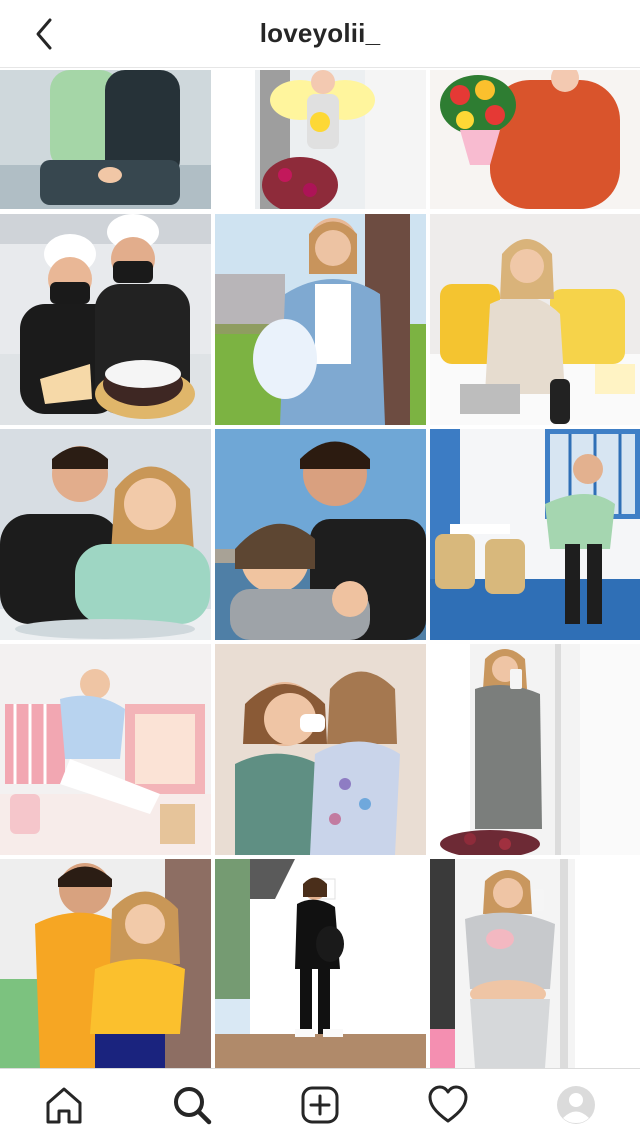  I want to click on nav-profile-button, so click(576, 1105).